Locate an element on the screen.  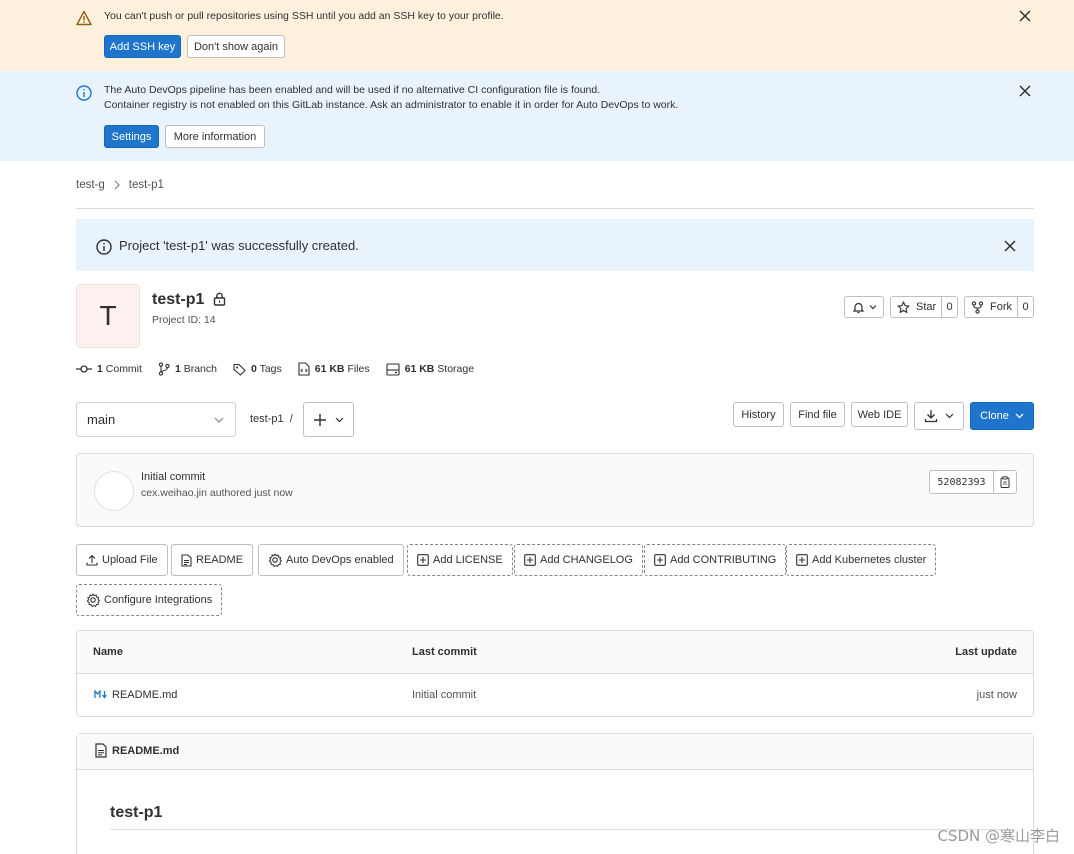
project-name: test-p1 is located at coordinates (178, 299).